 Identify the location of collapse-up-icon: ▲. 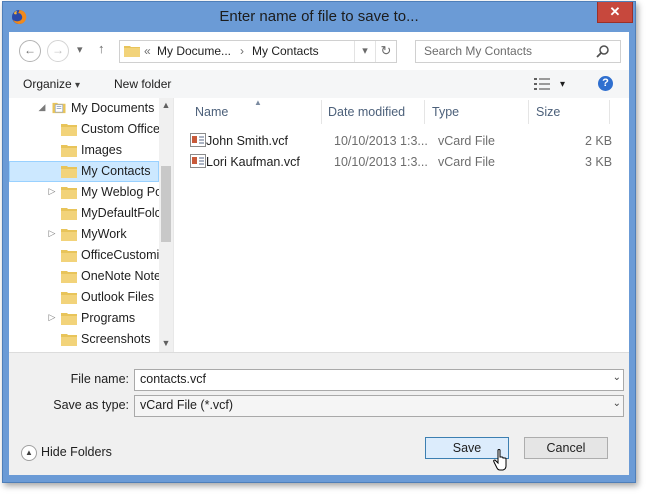
(29, 453).